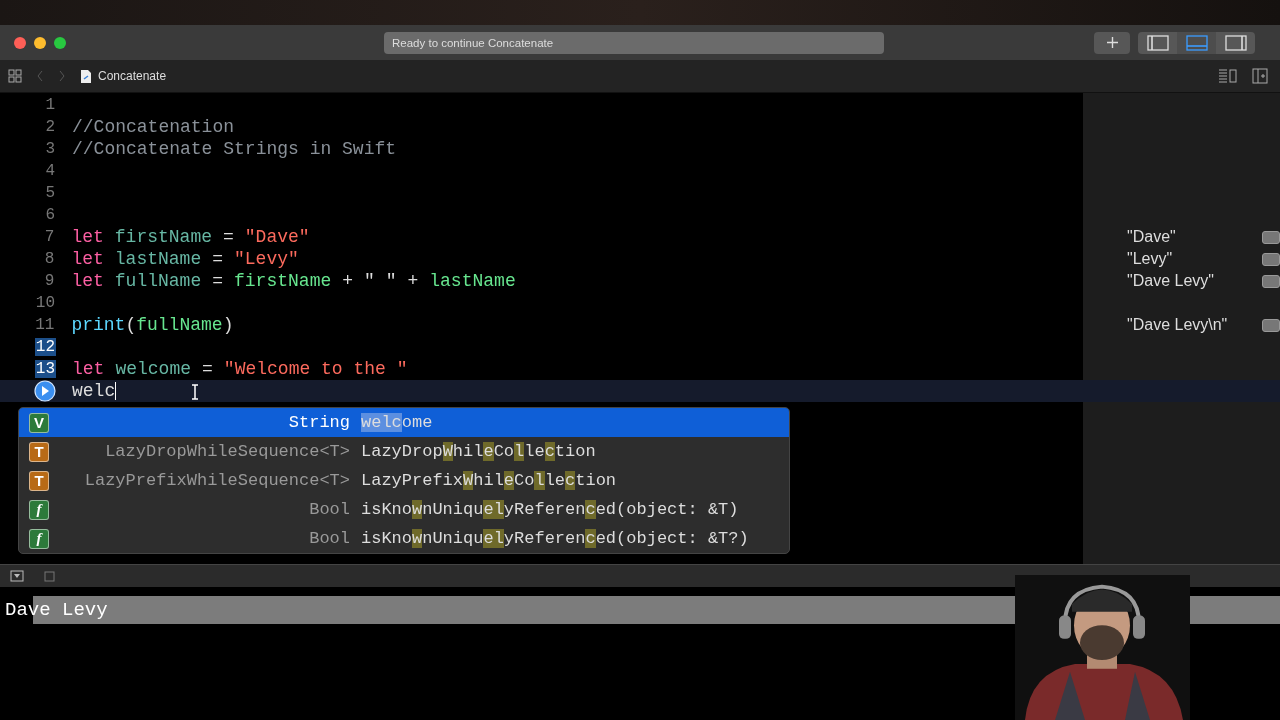  What do you see at coordinates (381, 422) in the screenshot?
I see `matched-letters: welc` at bounding box center [381, 422].